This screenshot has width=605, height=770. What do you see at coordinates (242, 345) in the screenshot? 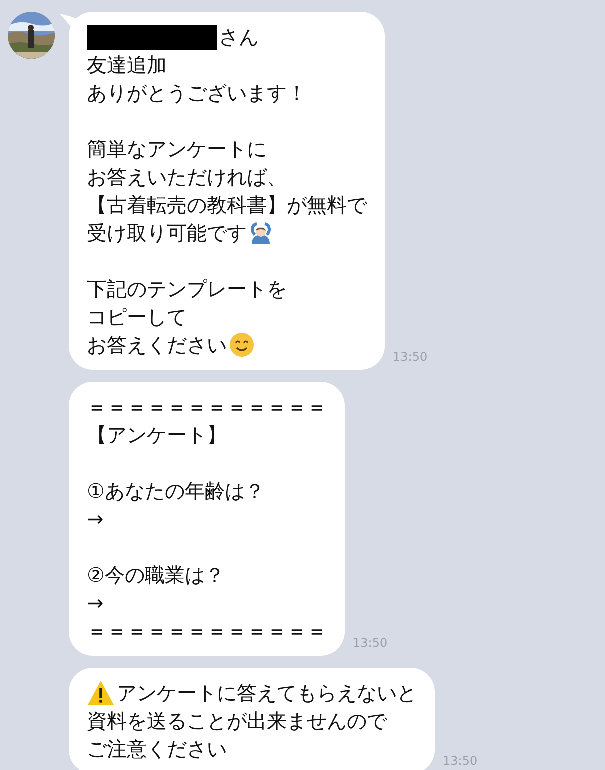
I see `smiling-face-icon` at bounding box center [242, 345].